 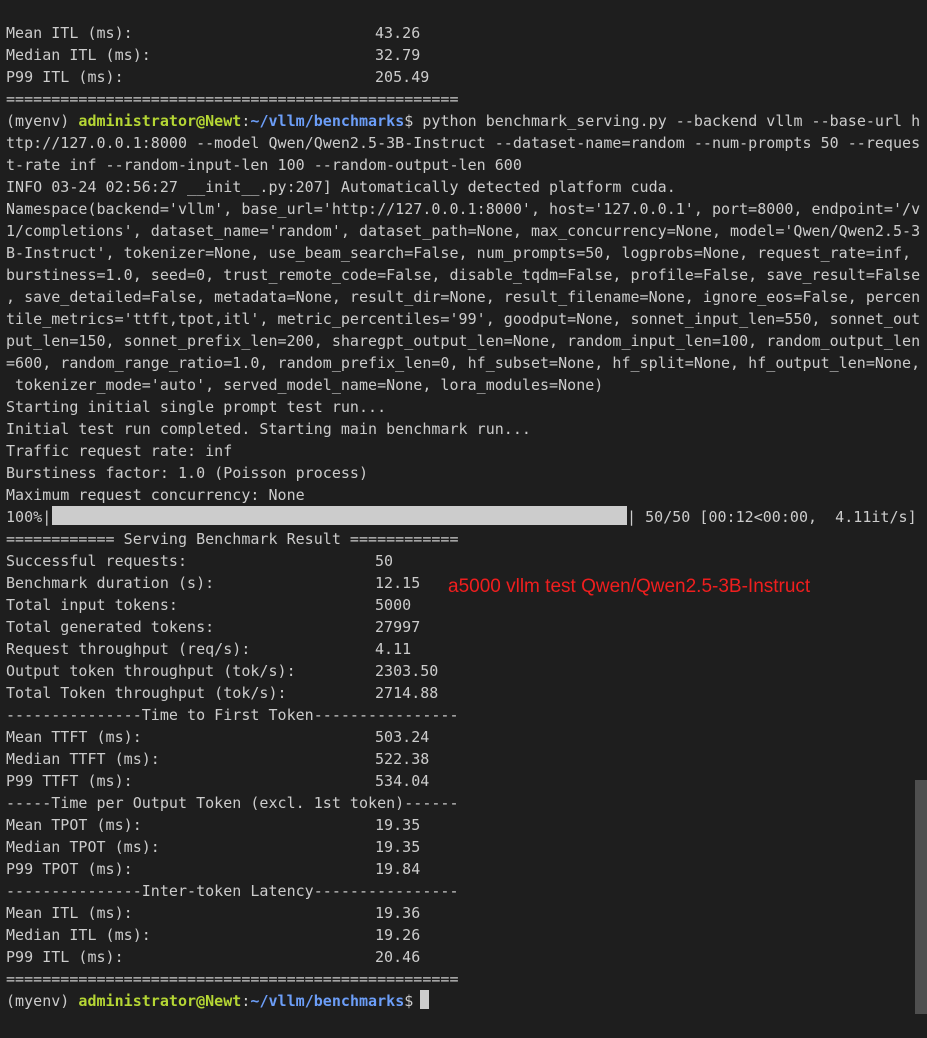 I want to click on stat-line: P99 ITL (ms): 205.49, so click(x=218, y=77).